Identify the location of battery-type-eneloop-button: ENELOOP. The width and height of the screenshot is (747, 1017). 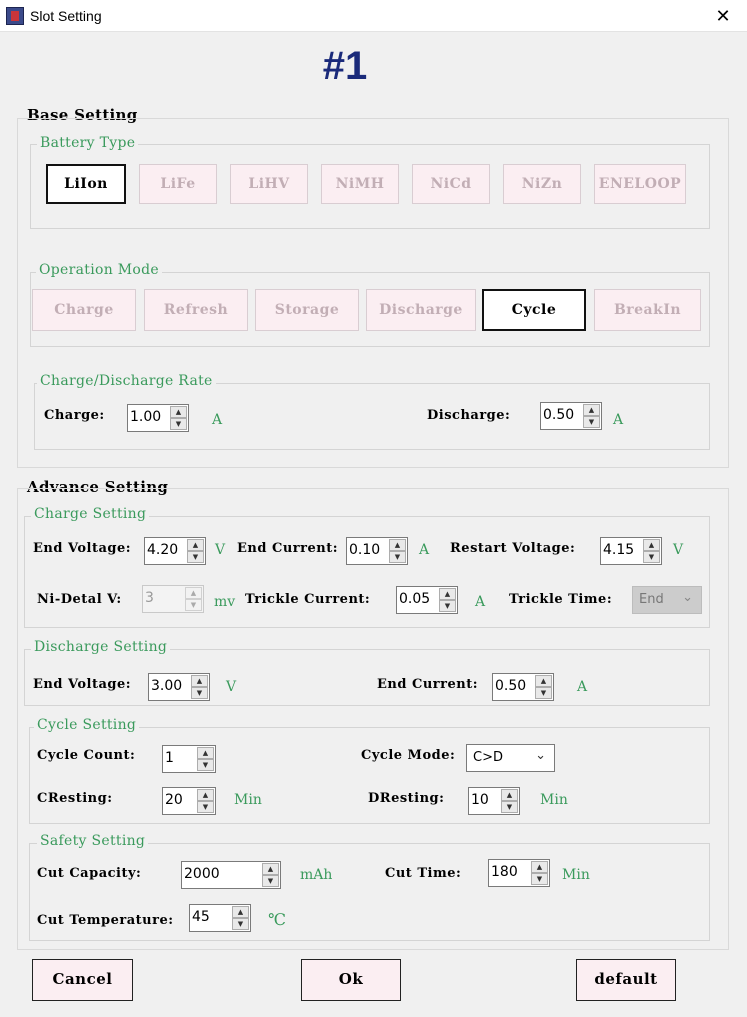
(640, 184).